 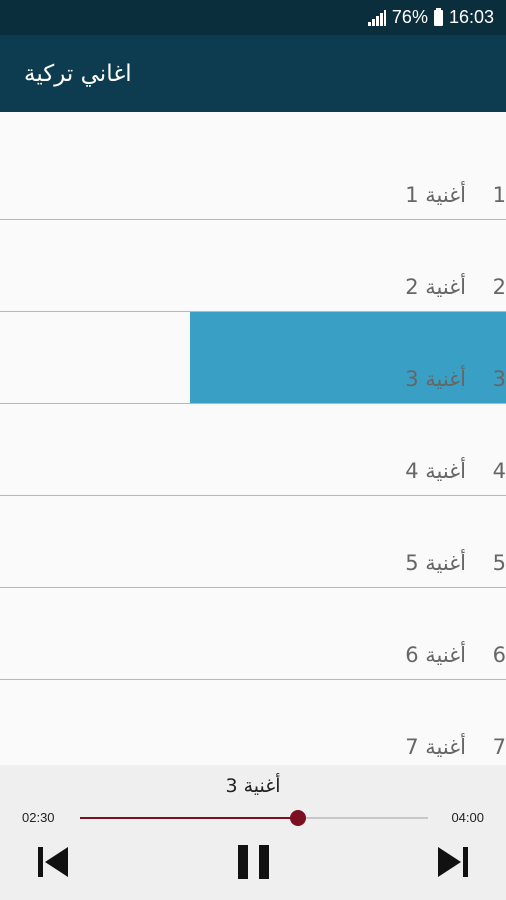 I want to click on song-row-selected: أغنية 3 3, so click(x=253, y=358).